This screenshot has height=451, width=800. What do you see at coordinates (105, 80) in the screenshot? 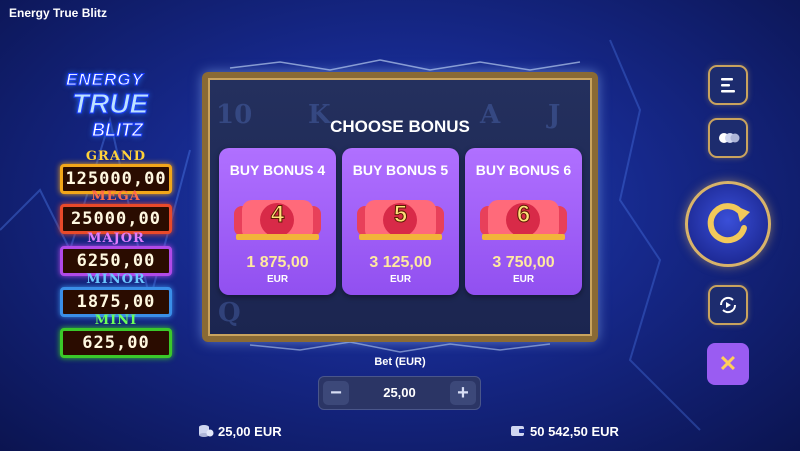
I see `logo-line-energy: ENERGY` at bounding box center [105, 80].